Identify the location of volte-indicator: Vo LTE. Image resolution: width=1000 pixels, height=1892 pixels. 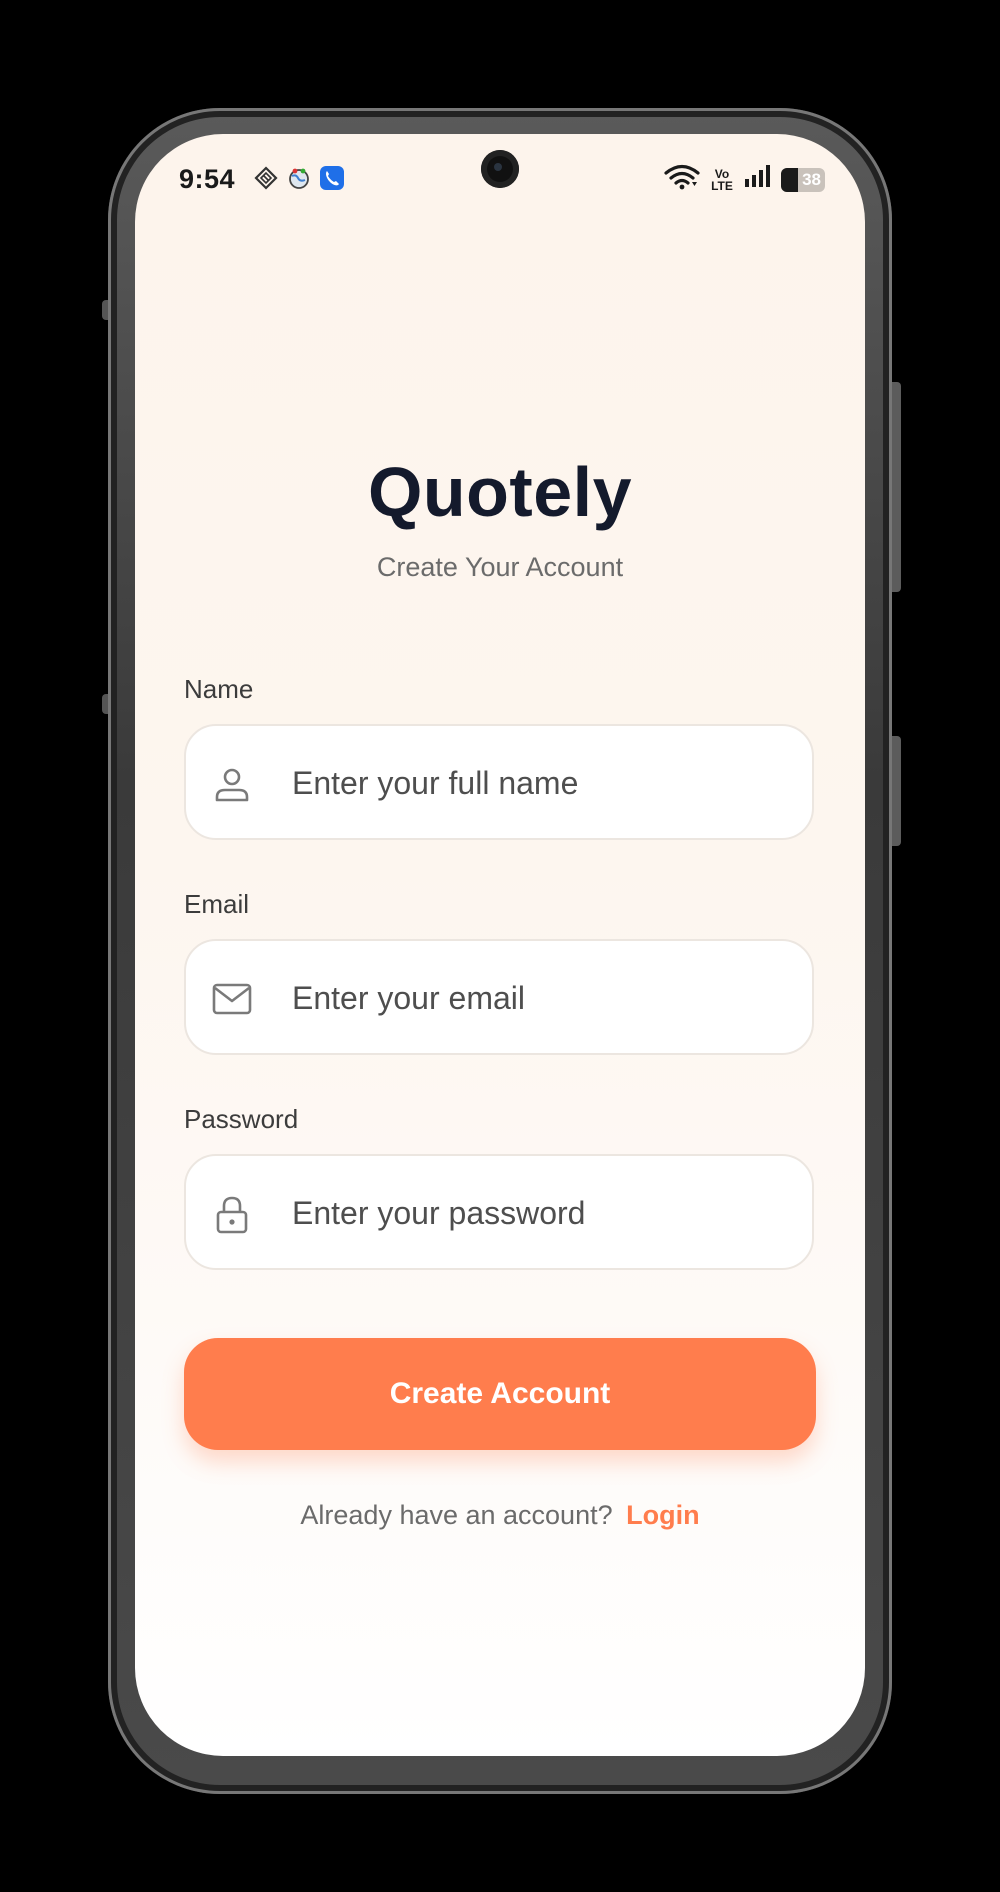
(722, 179).